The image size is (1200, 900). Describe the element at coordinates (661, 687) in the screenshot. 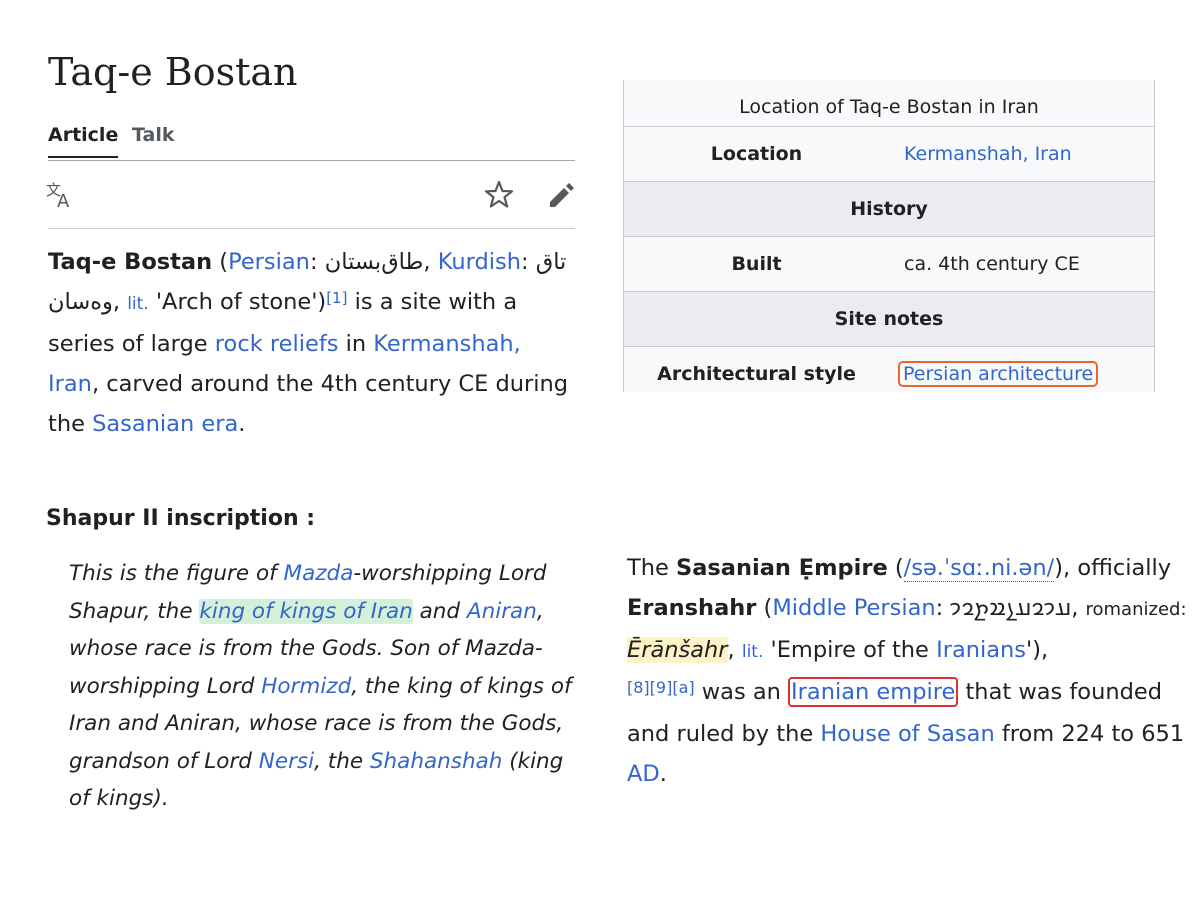

I see `references: [8][9][a]` at that location.